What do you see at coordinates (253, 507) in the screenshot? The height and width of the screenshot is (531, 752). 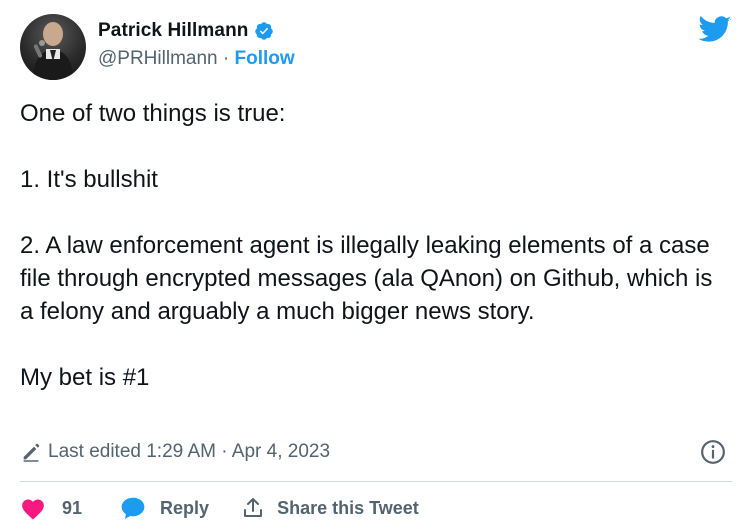 I see `share-icon` at bounding box center [253, 507].